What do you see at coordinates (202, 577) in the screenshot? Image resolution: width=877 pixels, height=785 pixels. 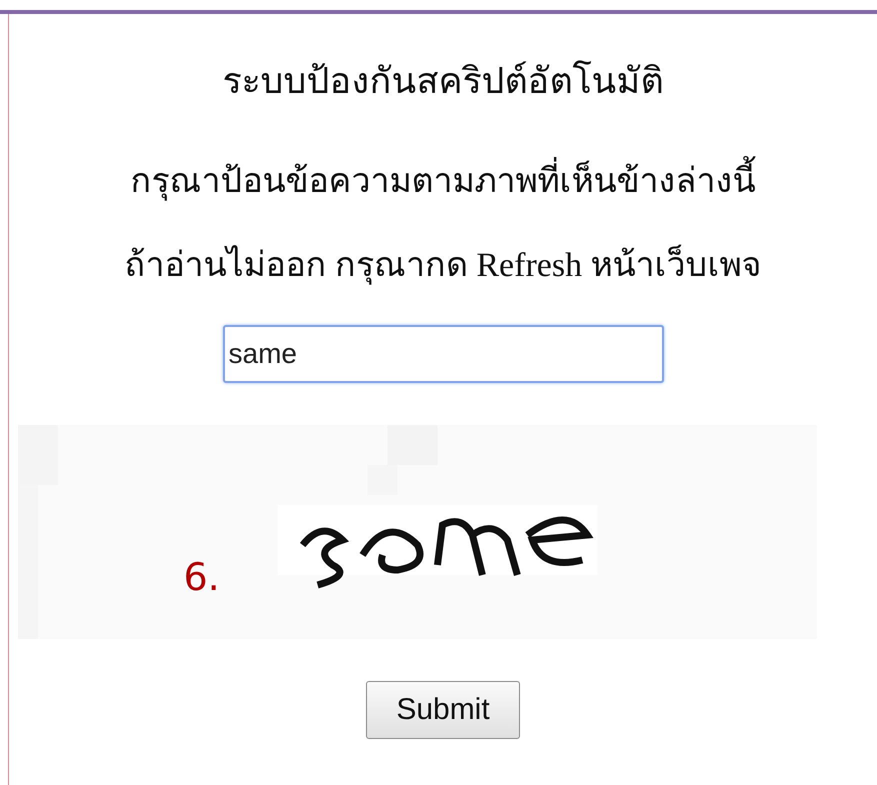 I see `step-number: 6.` at bounding box center [202, 577].